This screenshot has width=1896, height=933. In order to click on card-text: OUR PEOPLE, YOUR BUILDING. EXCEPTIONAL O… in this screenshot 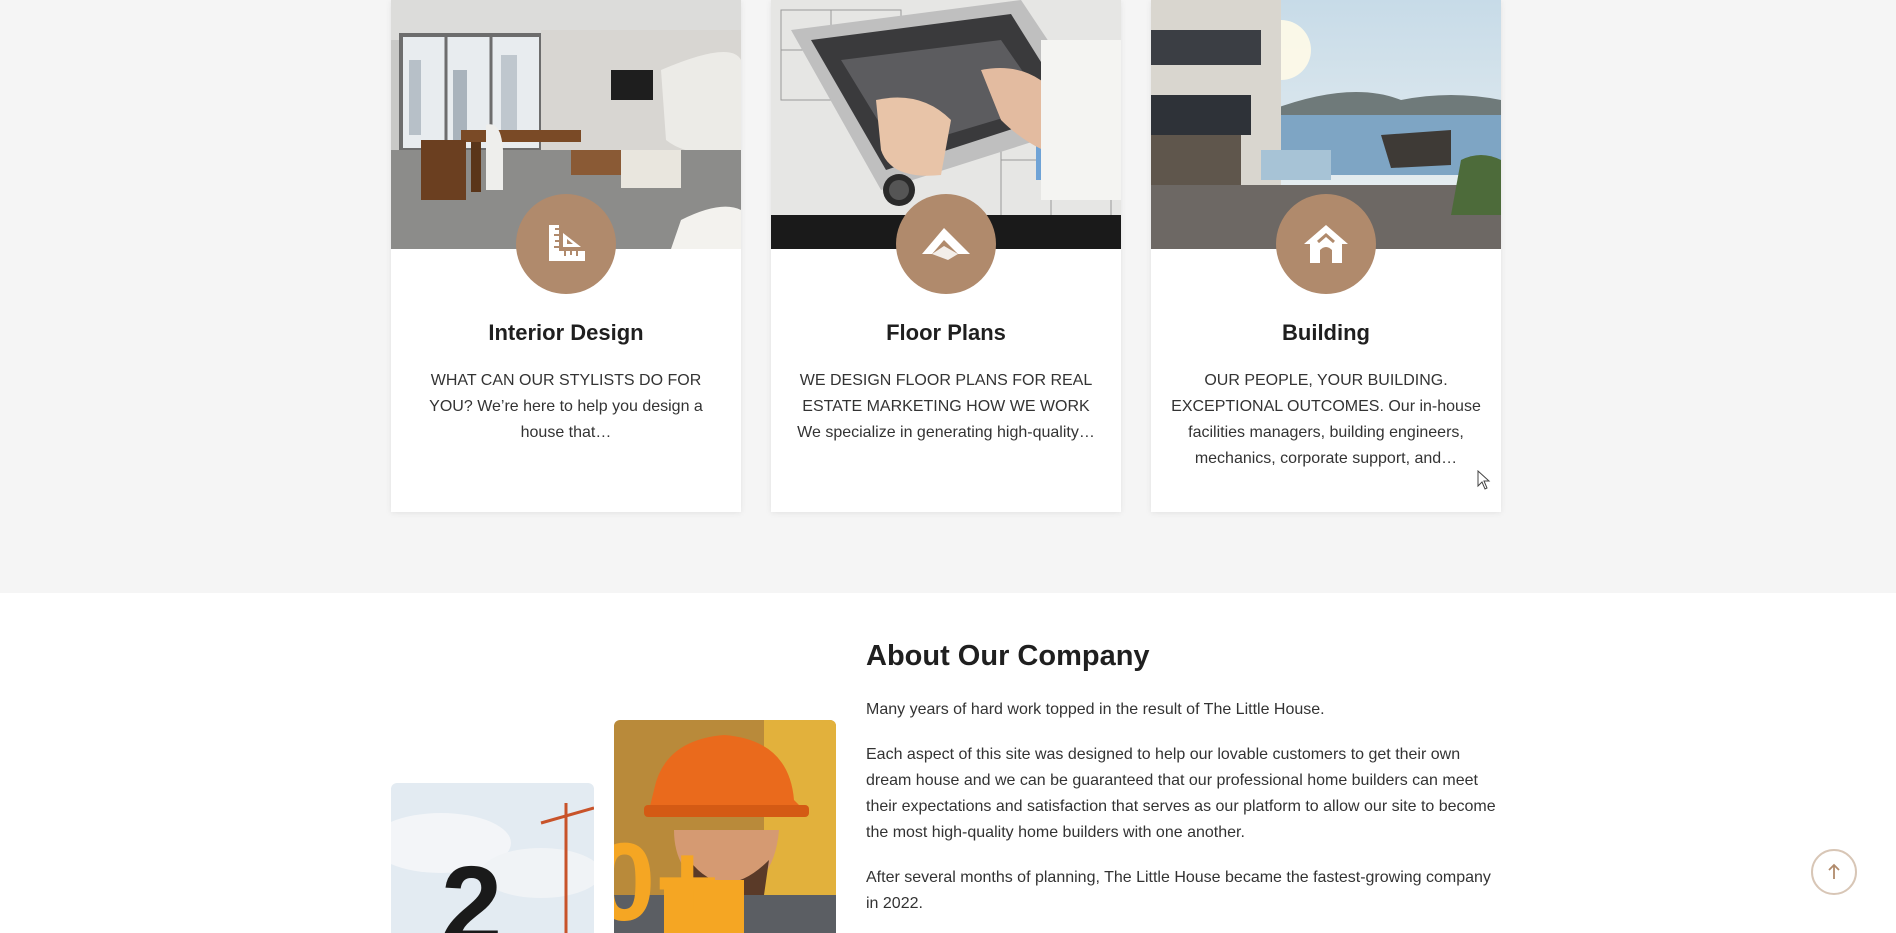, I will do `click(1326, 419)`.